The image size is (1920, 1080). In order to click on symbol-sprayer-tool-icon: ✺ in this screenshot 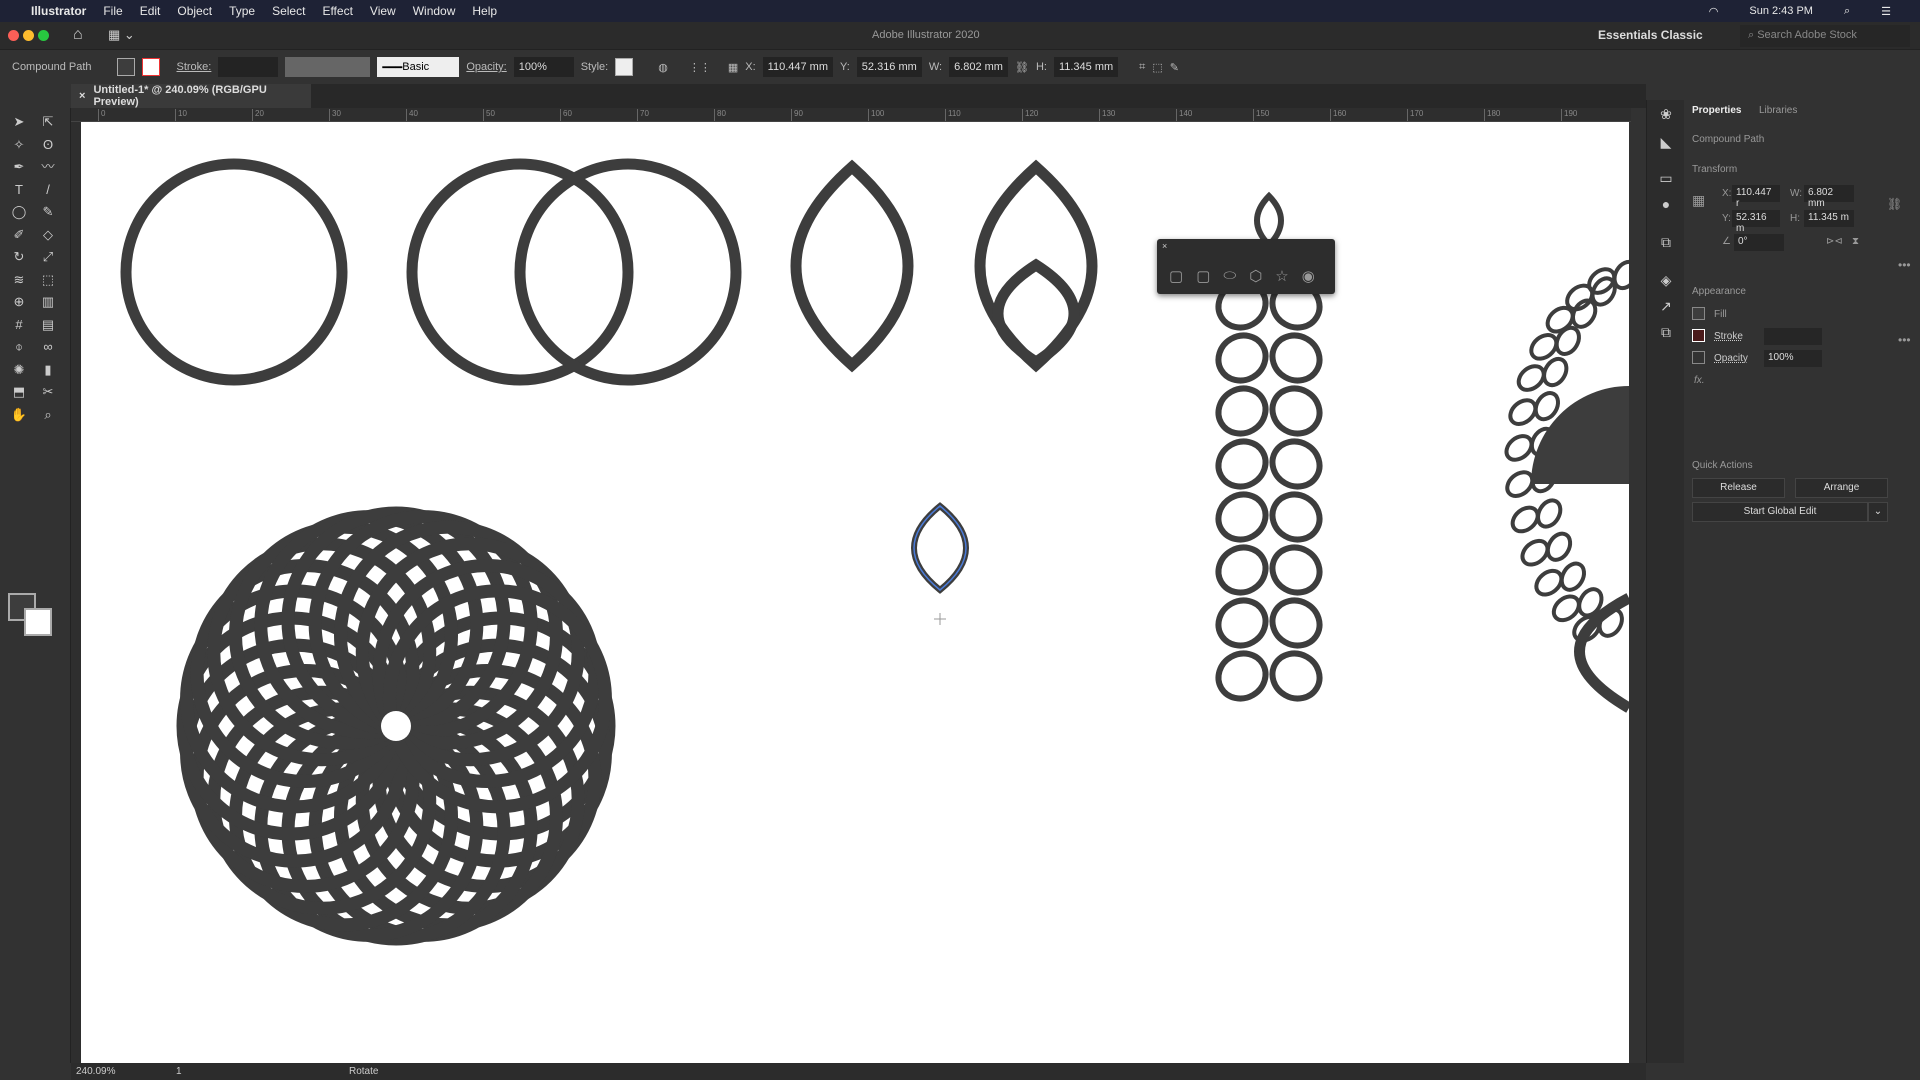, I will do `click(19, 370)`.